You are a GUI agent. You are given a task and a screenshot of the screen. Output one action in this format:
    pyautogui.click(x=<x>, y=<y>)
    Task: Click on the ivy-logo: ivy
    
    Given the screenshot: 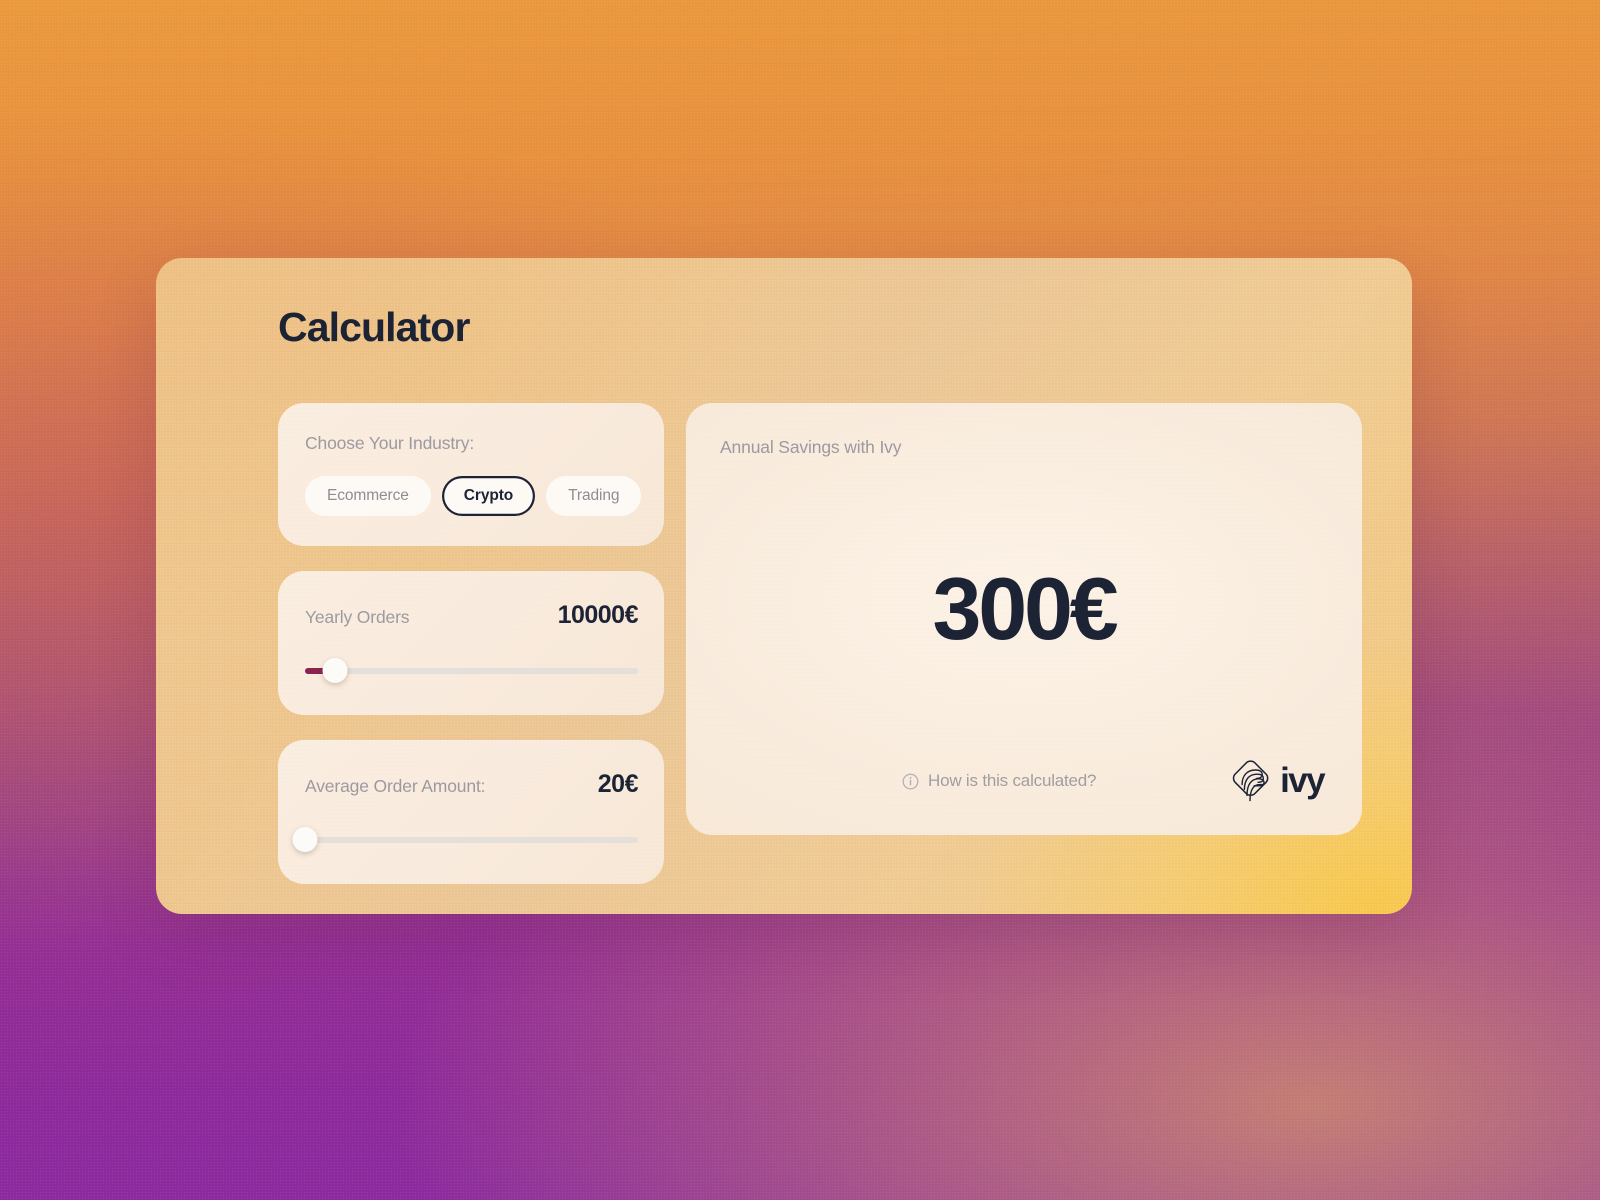 What is the action you would take?
    pyautogui.click(x=1277, y=781)
    